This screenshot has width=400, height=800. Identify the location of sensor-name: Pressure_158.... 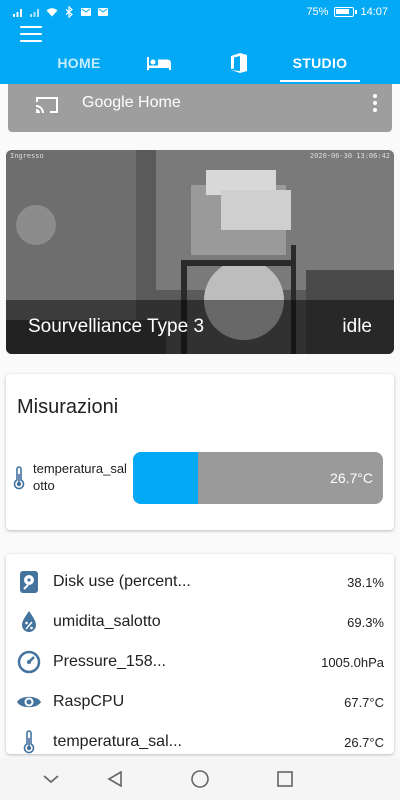
(109, 661).